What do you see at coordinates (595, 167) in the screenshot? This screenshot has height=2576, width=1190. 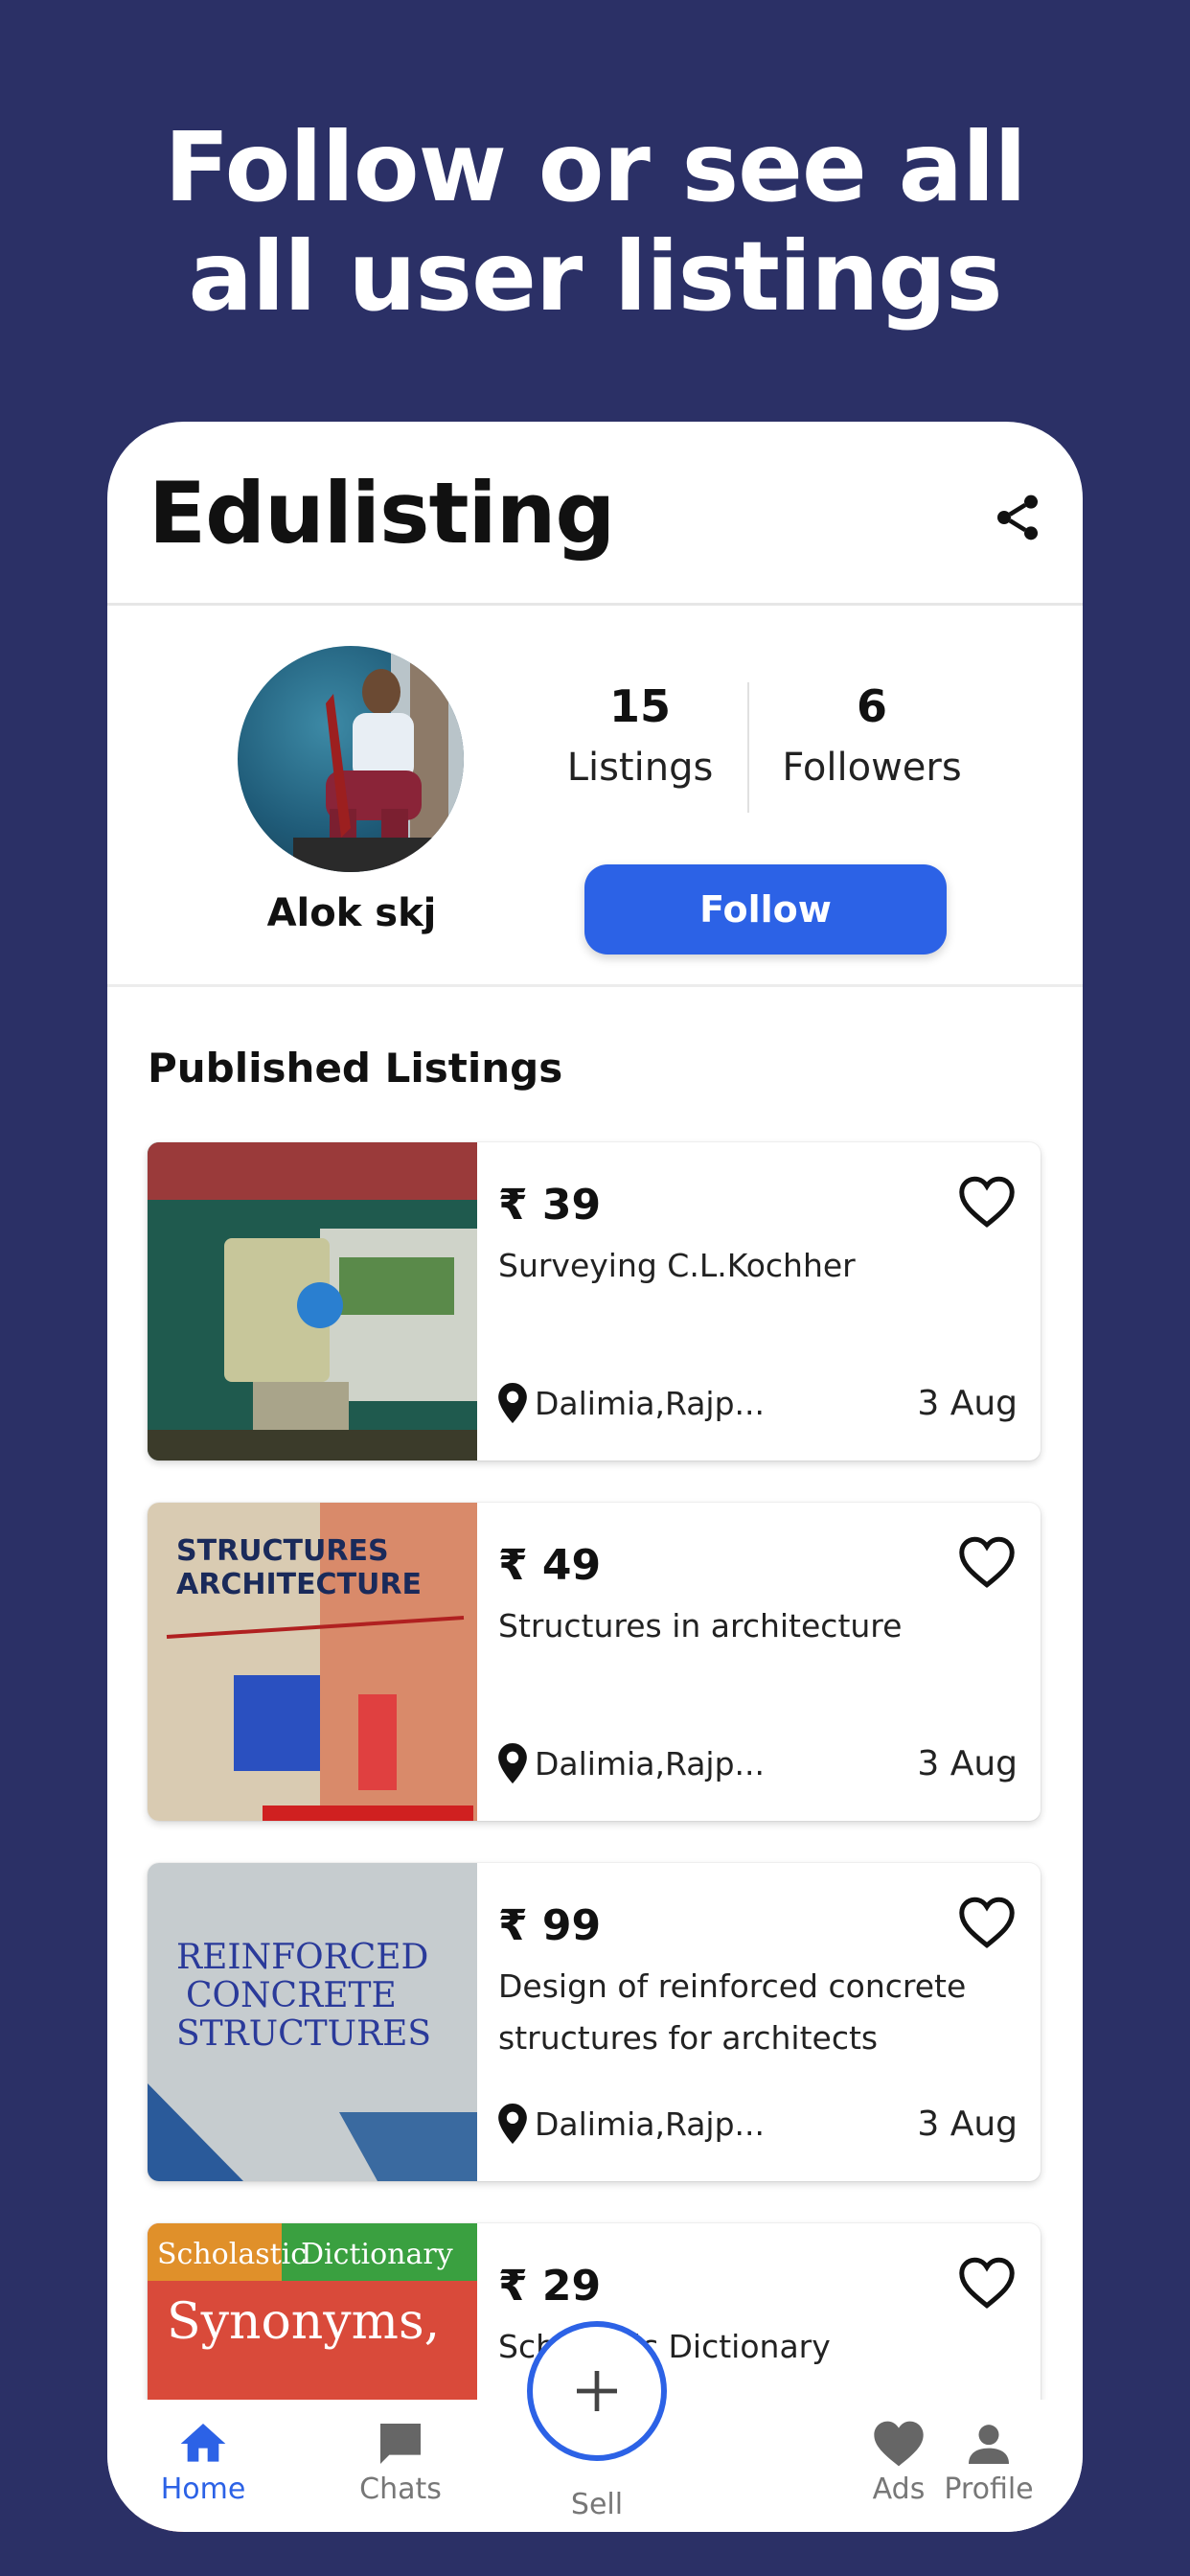 I see `headline-line-1: Follow or see all` at bounding box center [595, 167].